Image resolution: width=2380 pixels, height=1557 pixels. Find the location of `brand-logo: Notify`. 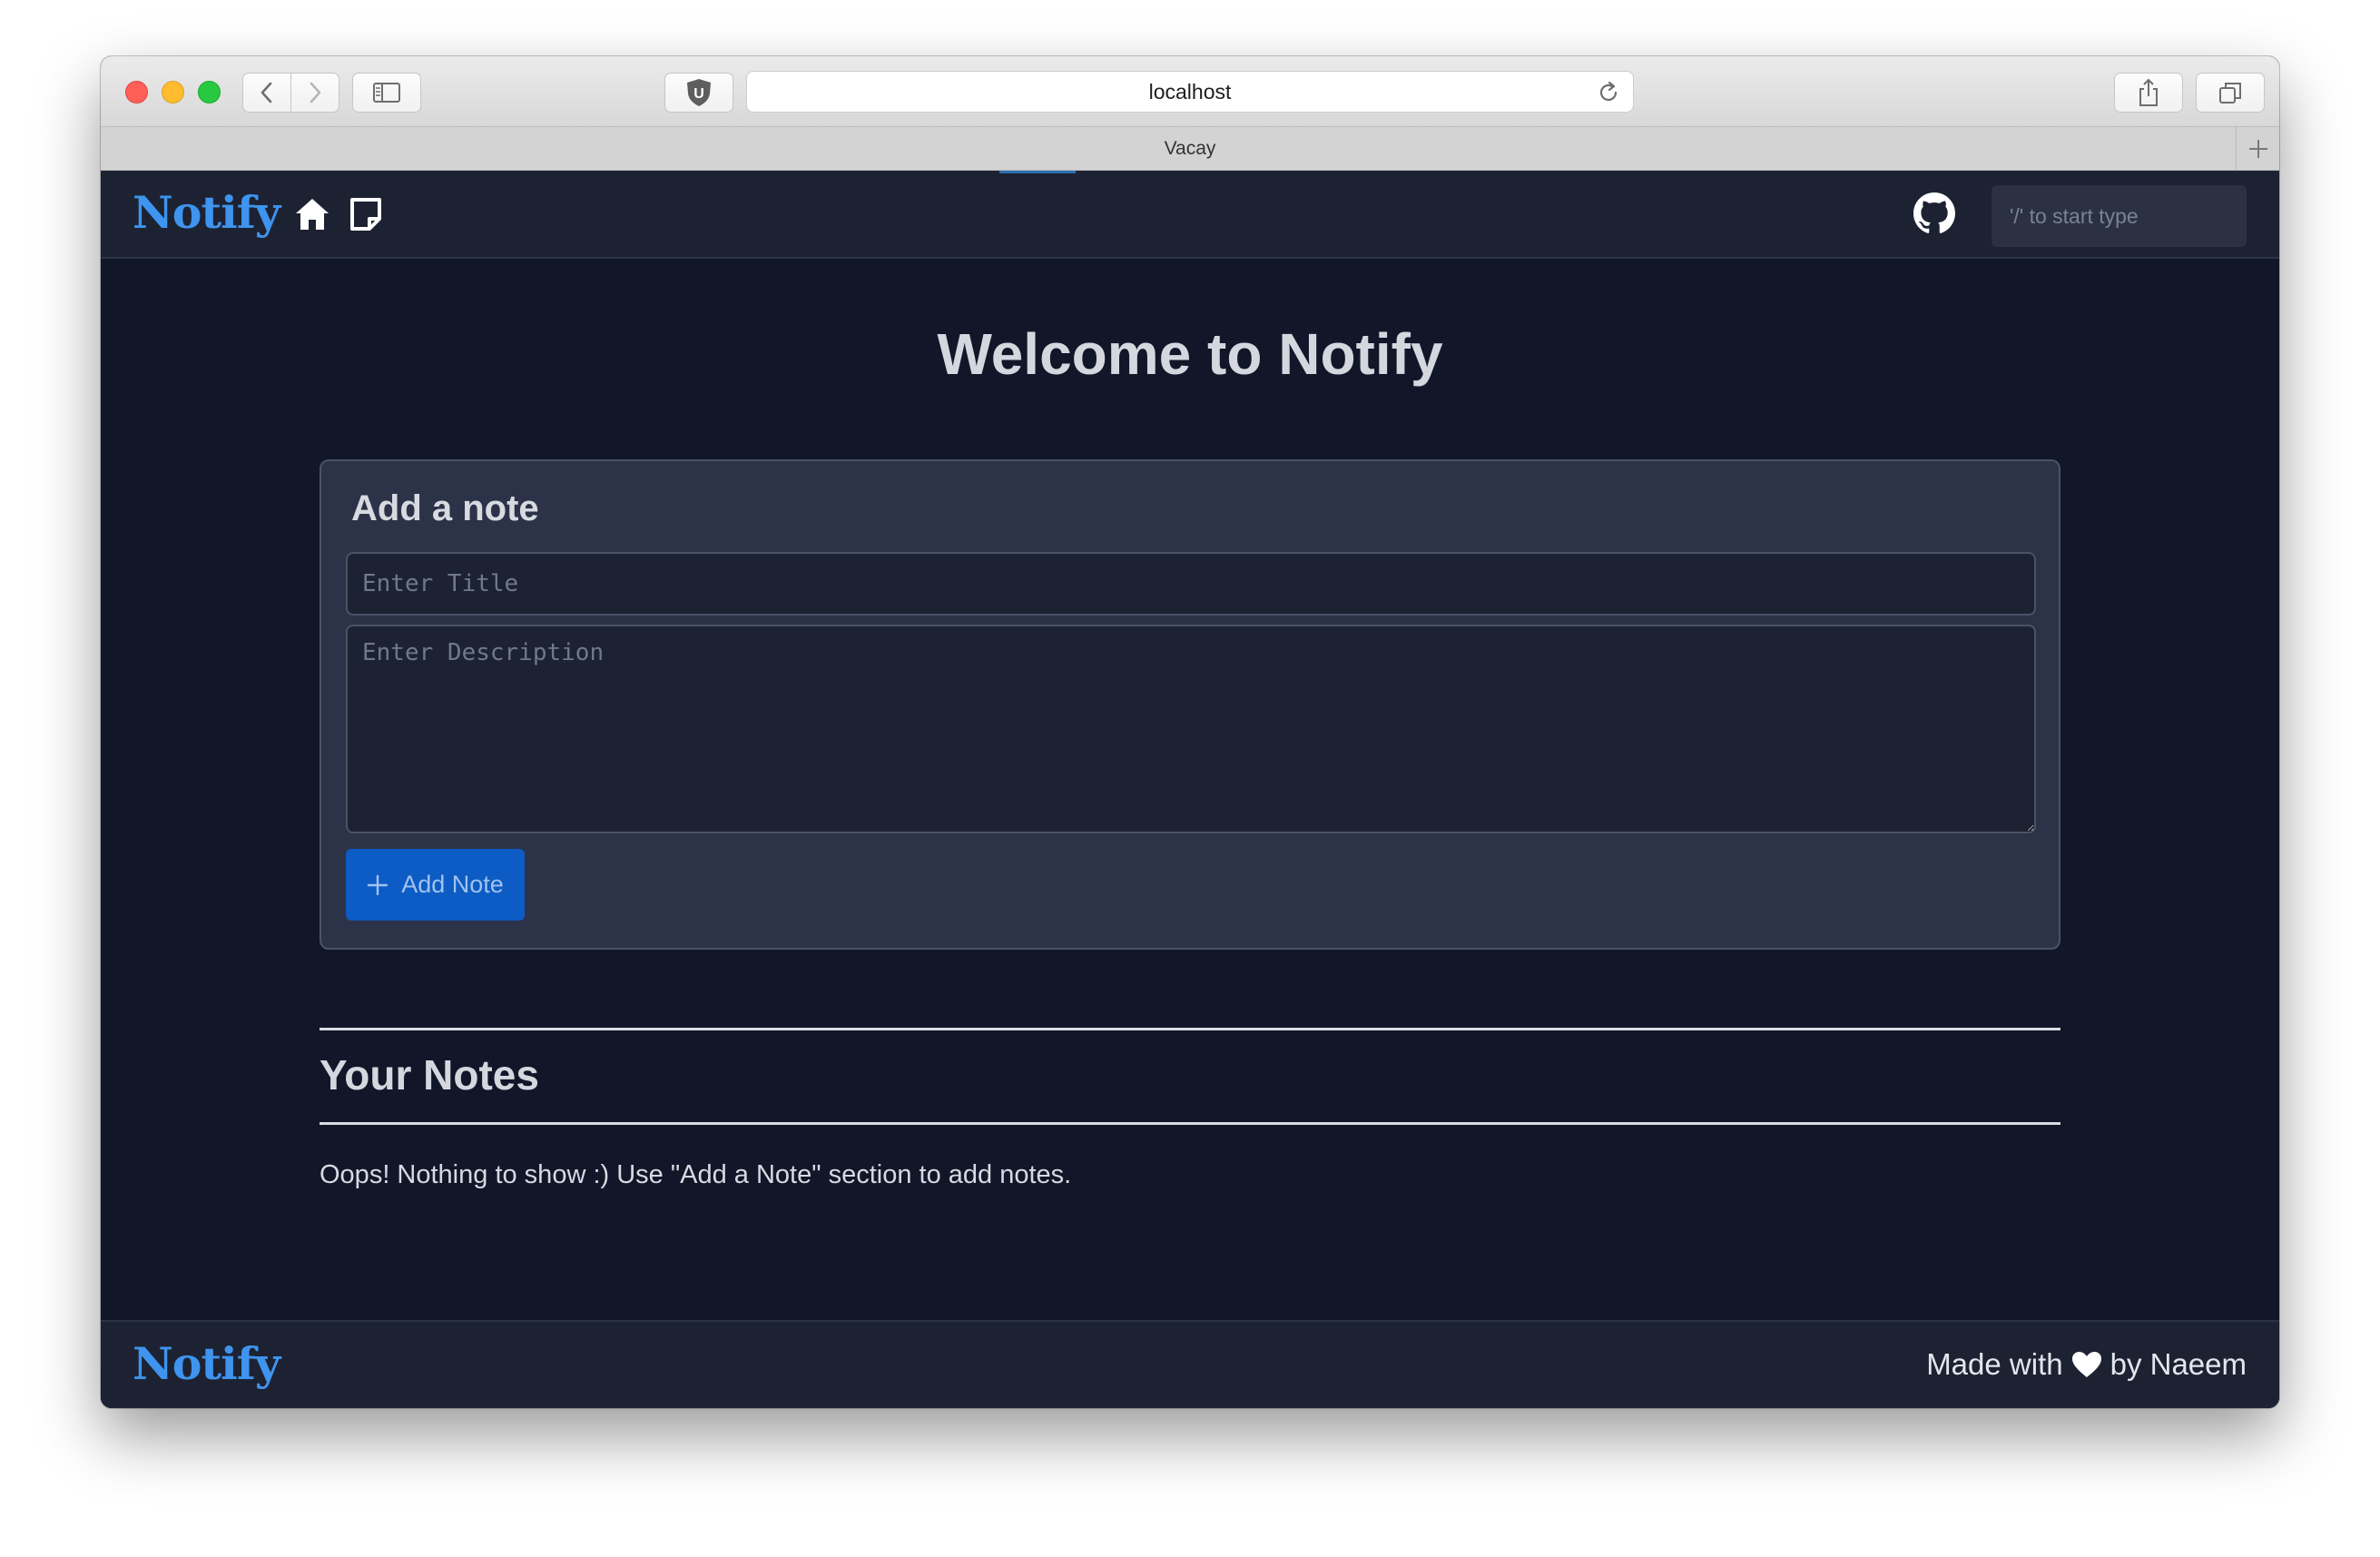

brand-logo: Notify is located at coordinates (207, 212).